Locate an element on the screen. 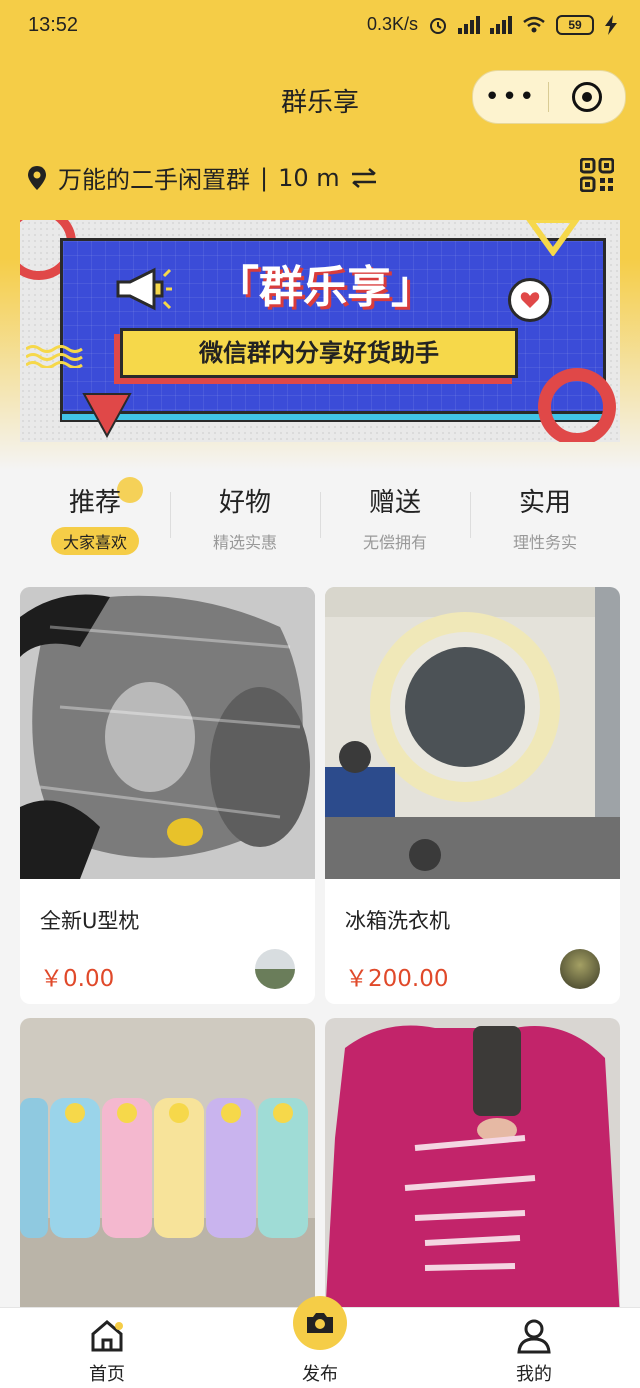  tab-sublabel: 理性务实 is located at coordinates (544, 542).